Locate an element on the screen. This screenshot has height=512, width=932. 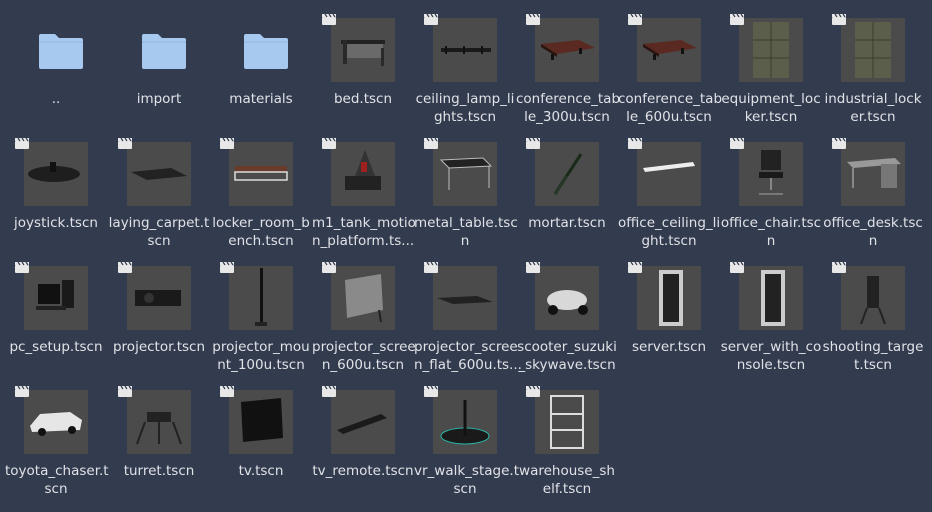
file-name-label: scooter_suzuki _skywave.tscn is located at coordinates (567, 356).